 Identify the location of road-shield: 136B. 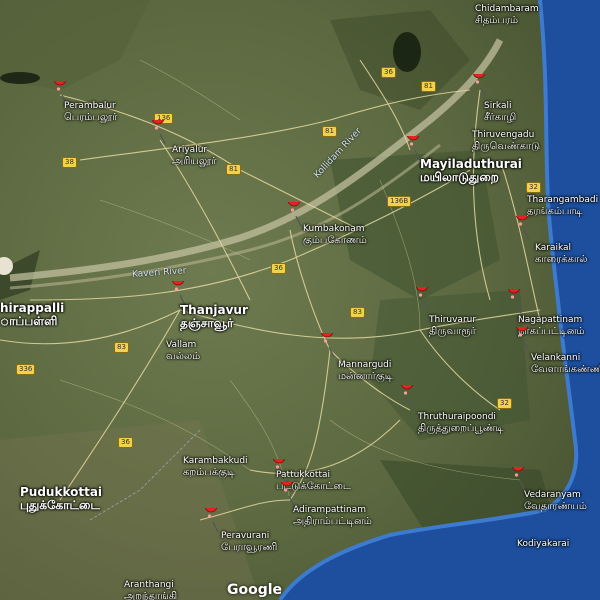
(399, 201).